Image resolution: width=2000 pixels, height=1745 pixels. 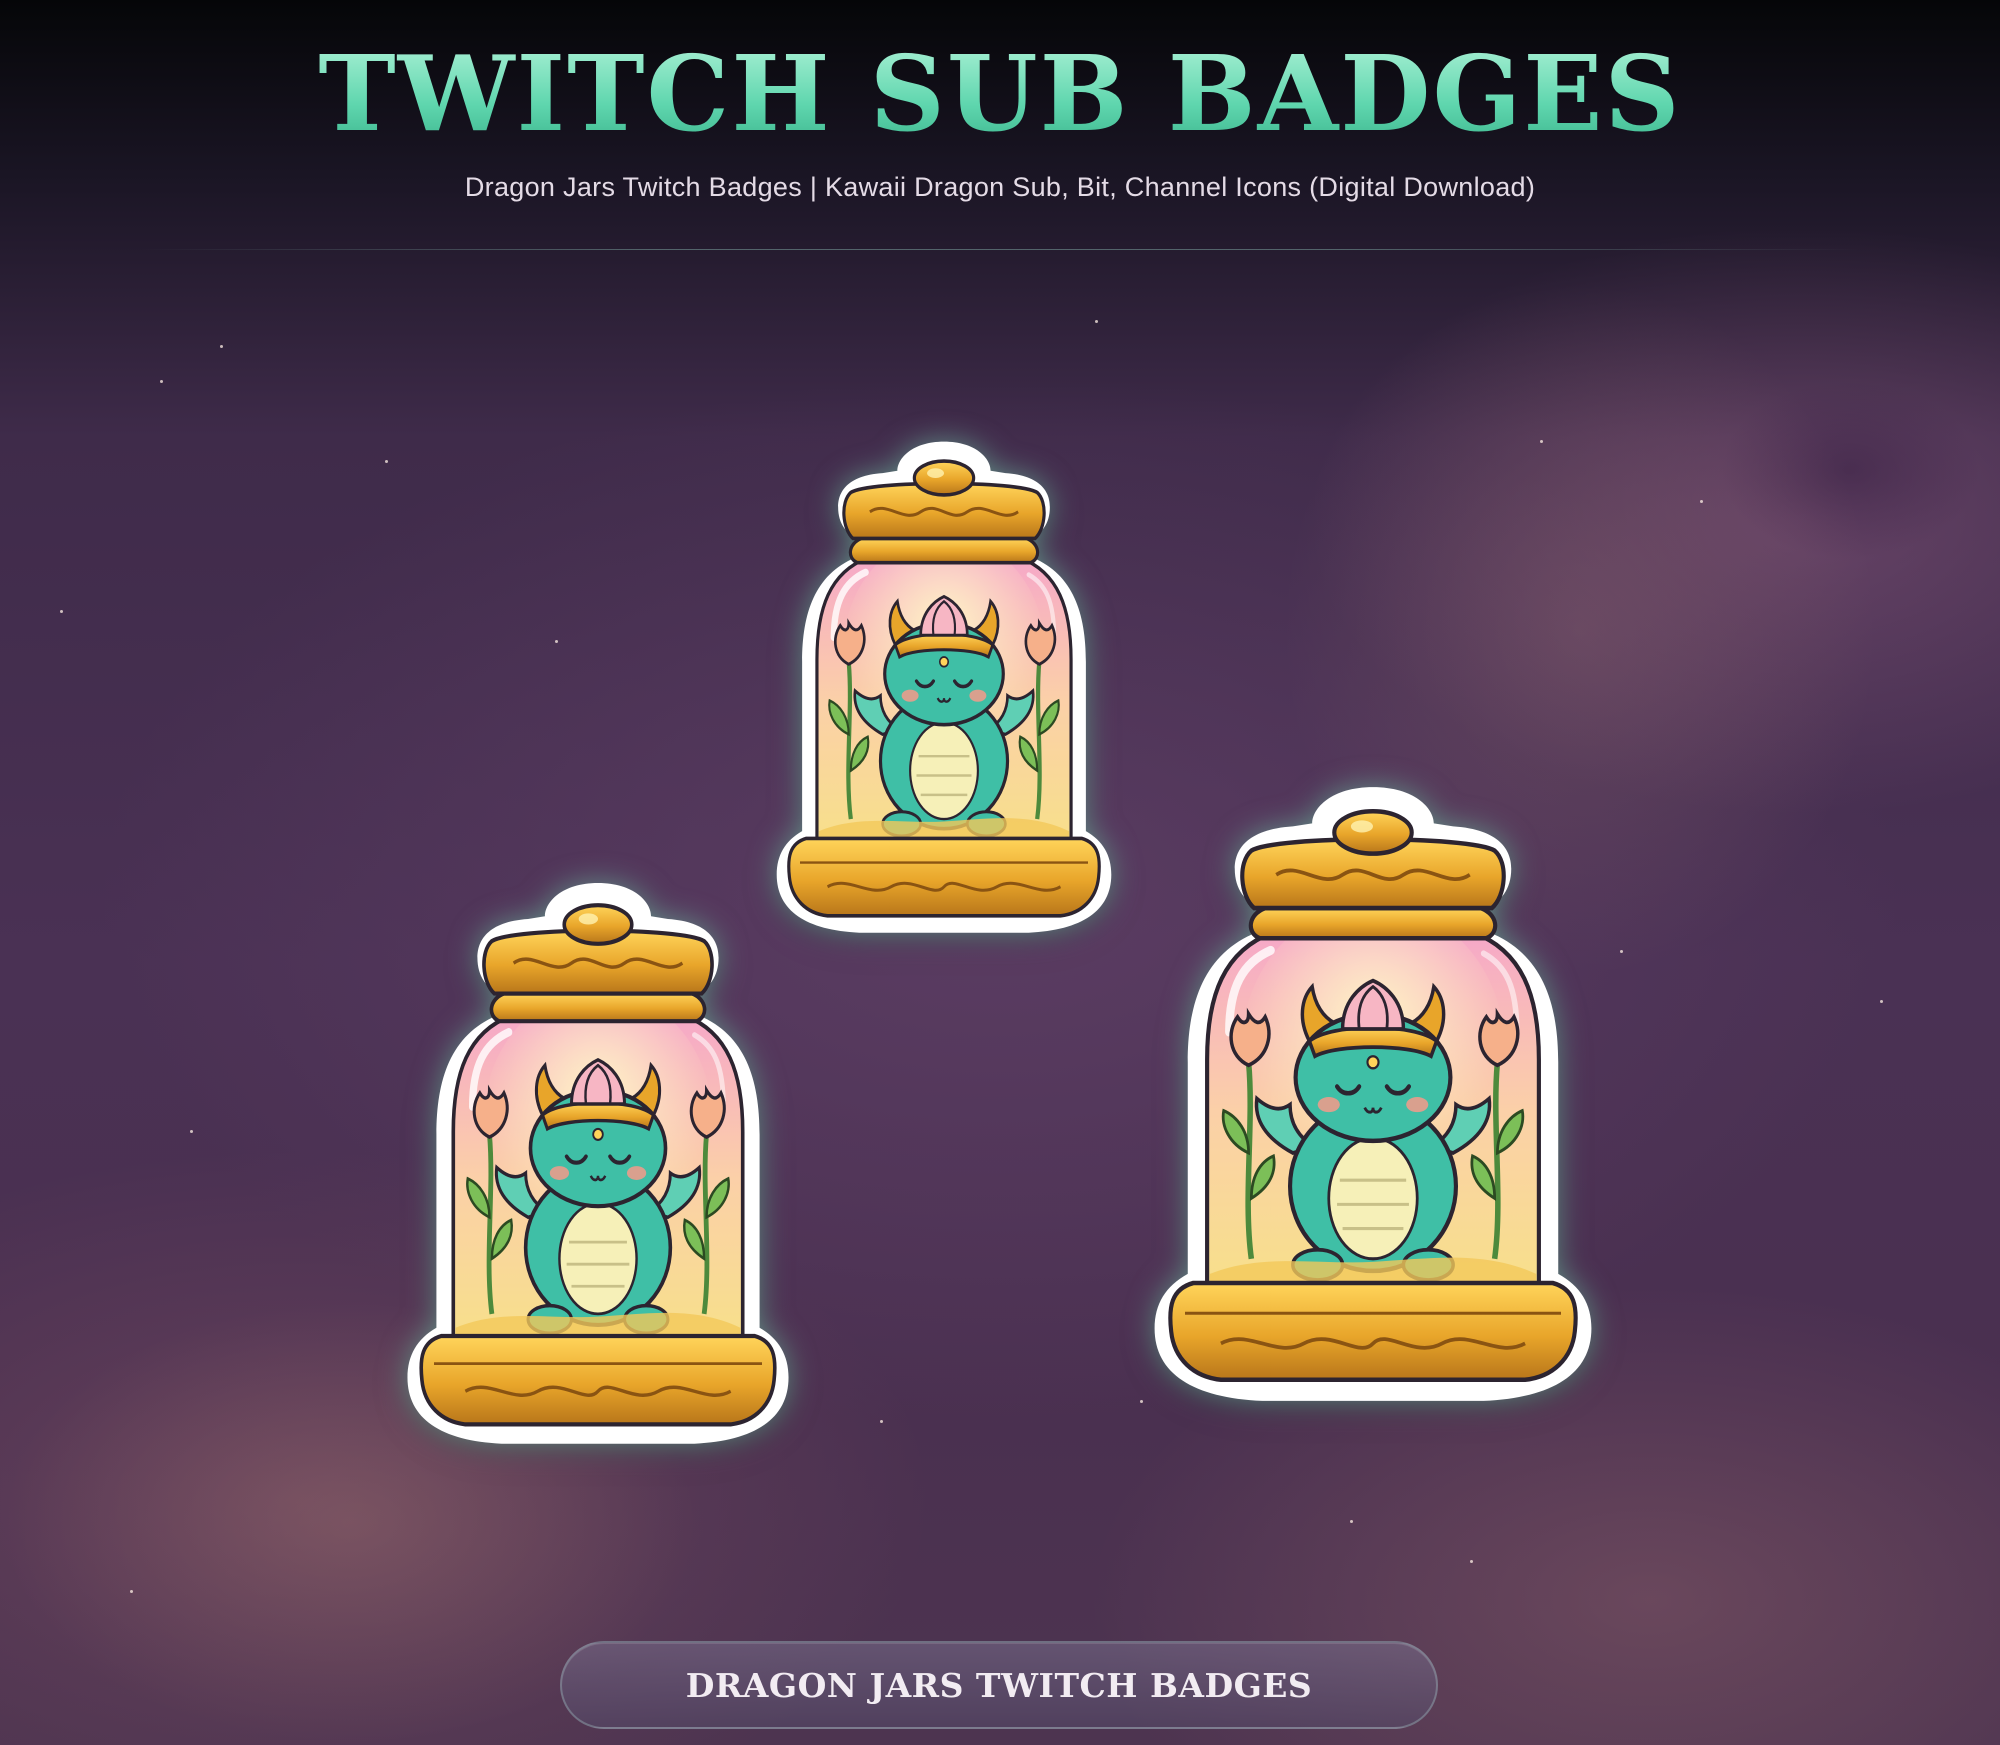 I want to click on header-divider, so click(x=1000, y=249).